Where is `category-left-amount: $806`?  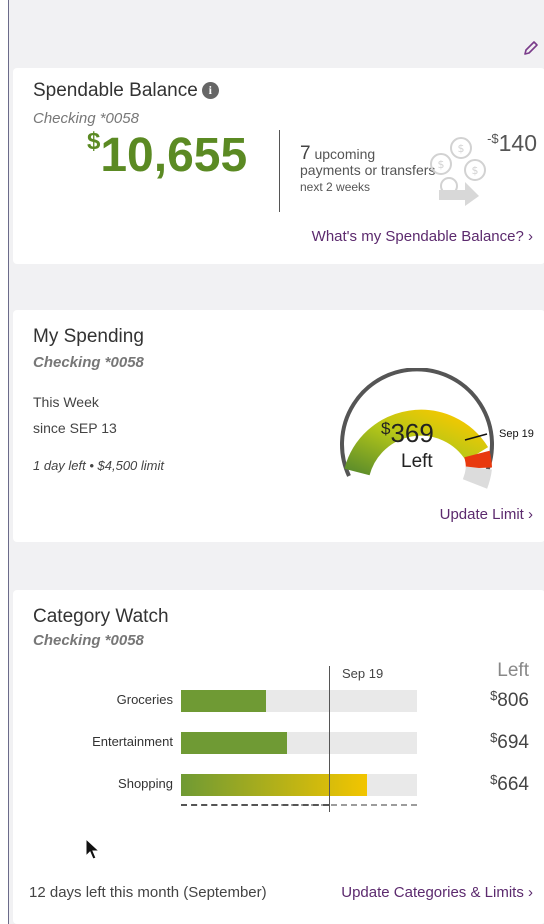
category-left-amount: $806 is located at coordinates (509, 700).